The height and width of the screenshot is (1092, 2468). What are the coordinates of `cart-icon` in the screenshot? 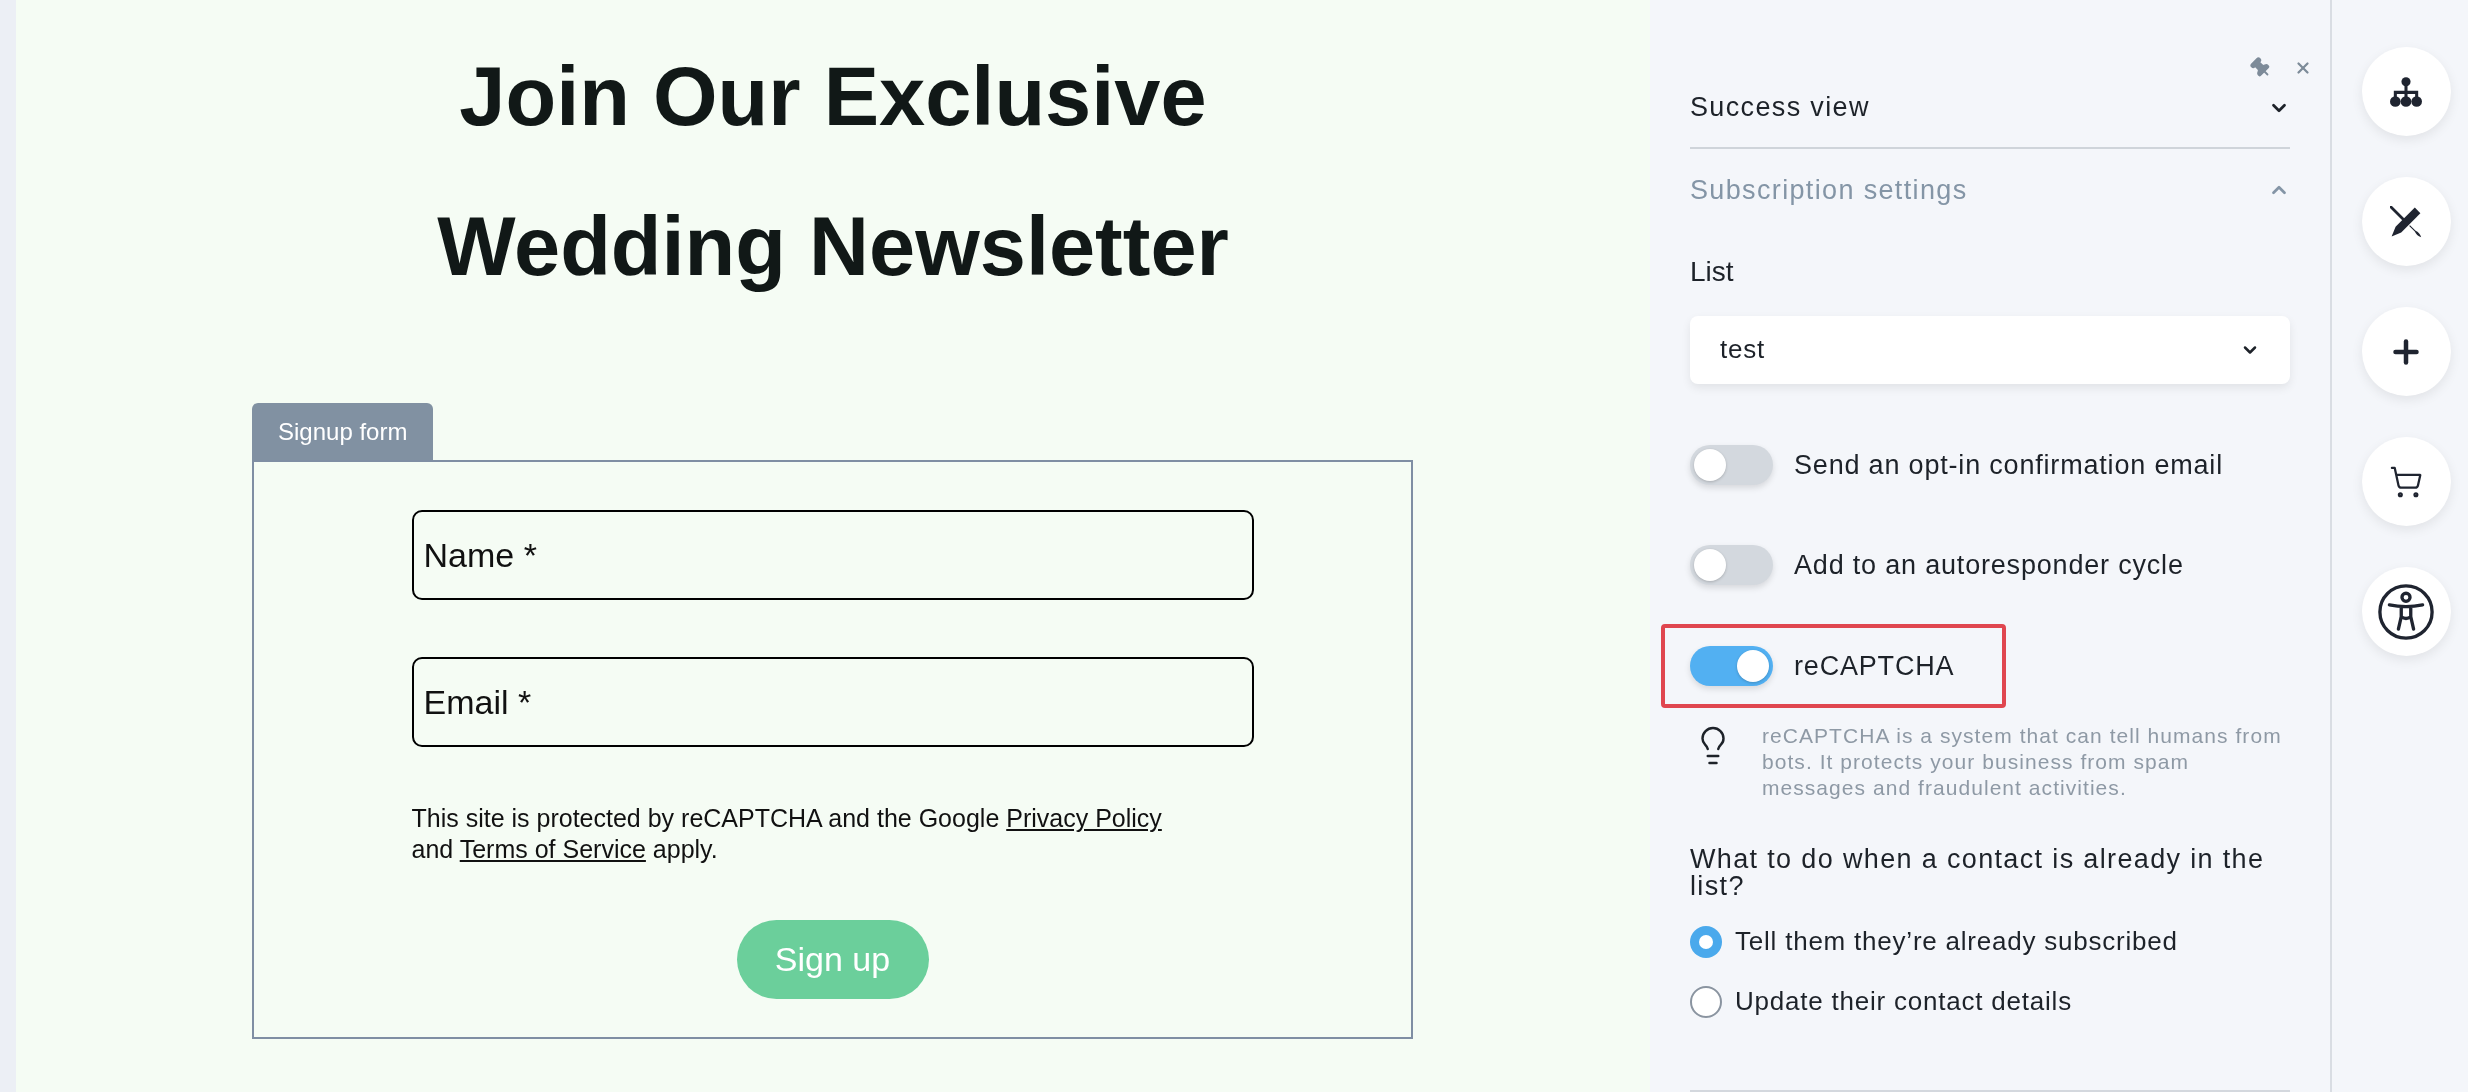 It's located at (2406, 481).